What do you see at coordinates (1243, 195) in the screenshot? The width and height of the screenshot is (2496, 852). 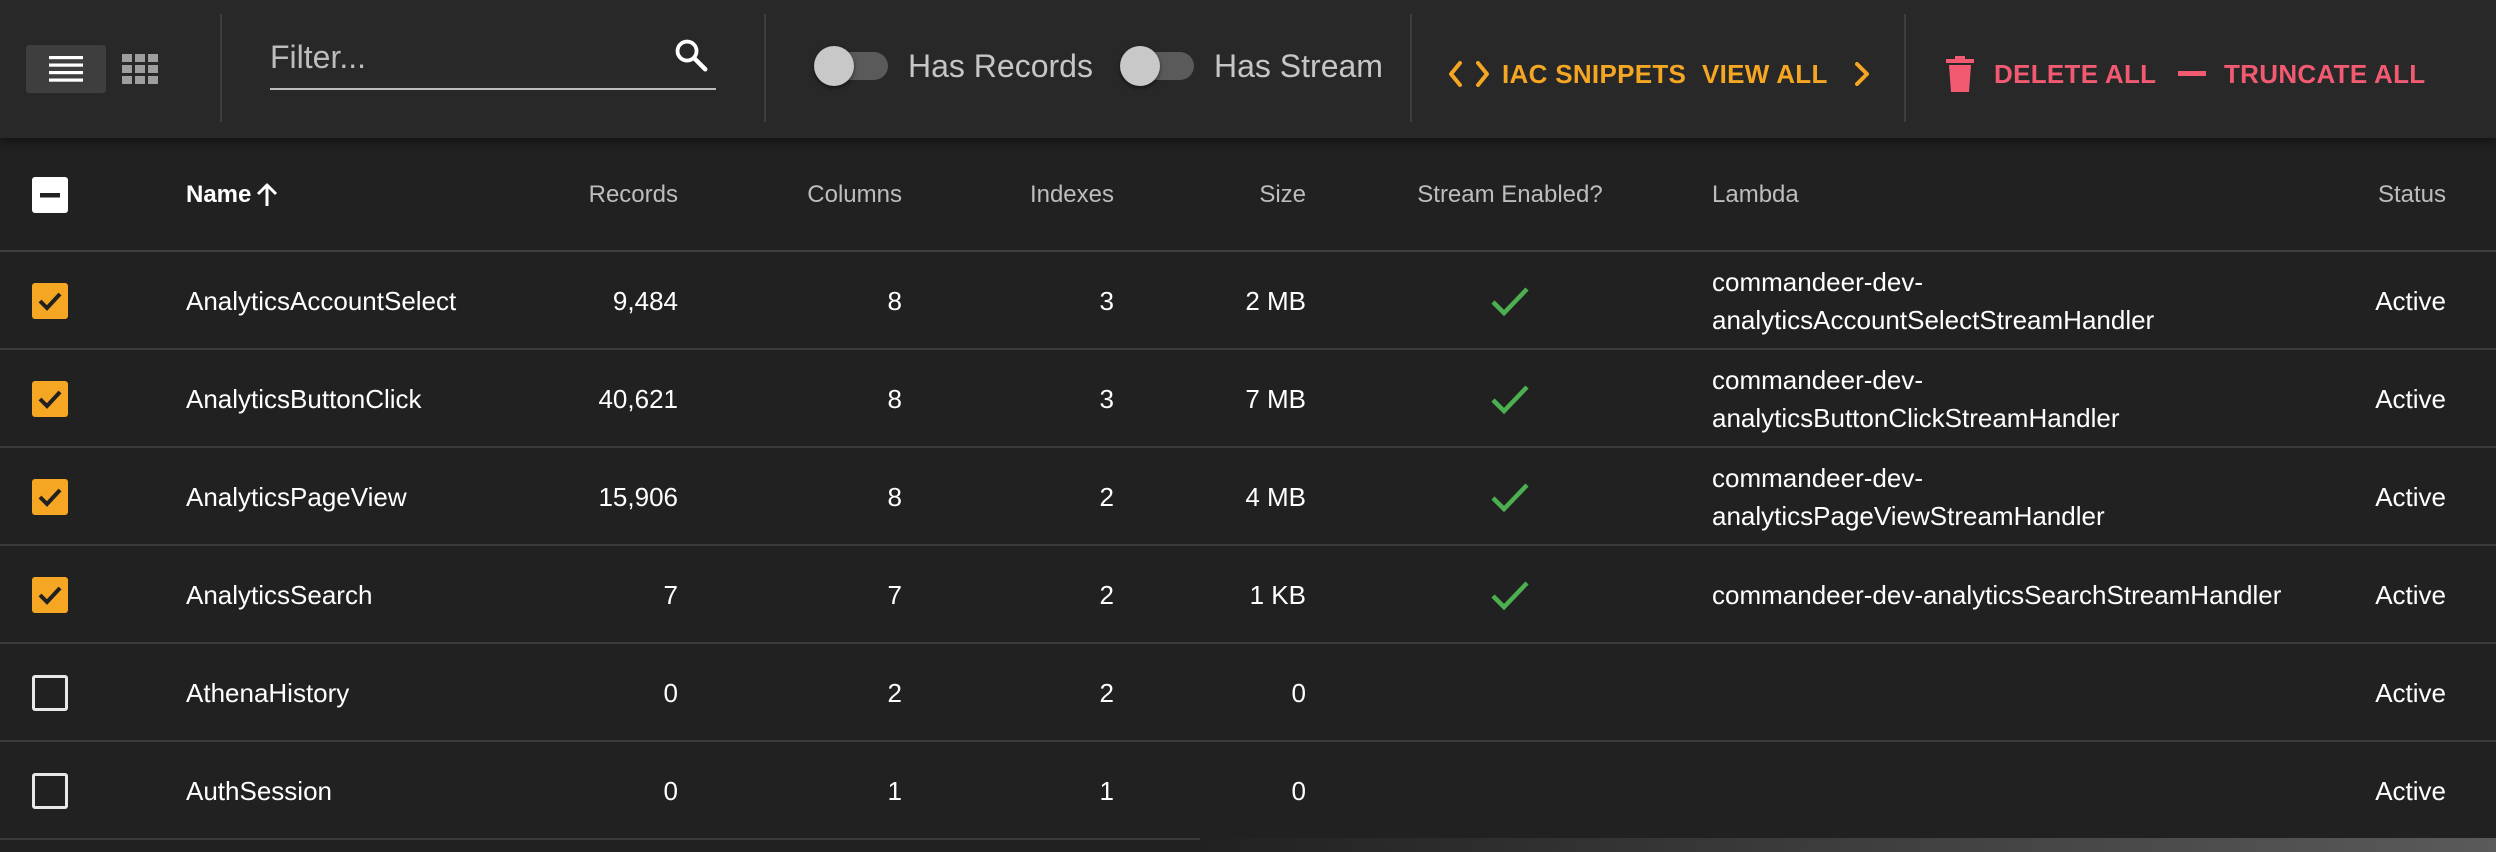 I see `column-header-size: Size` at bounding box center [1243, 195].